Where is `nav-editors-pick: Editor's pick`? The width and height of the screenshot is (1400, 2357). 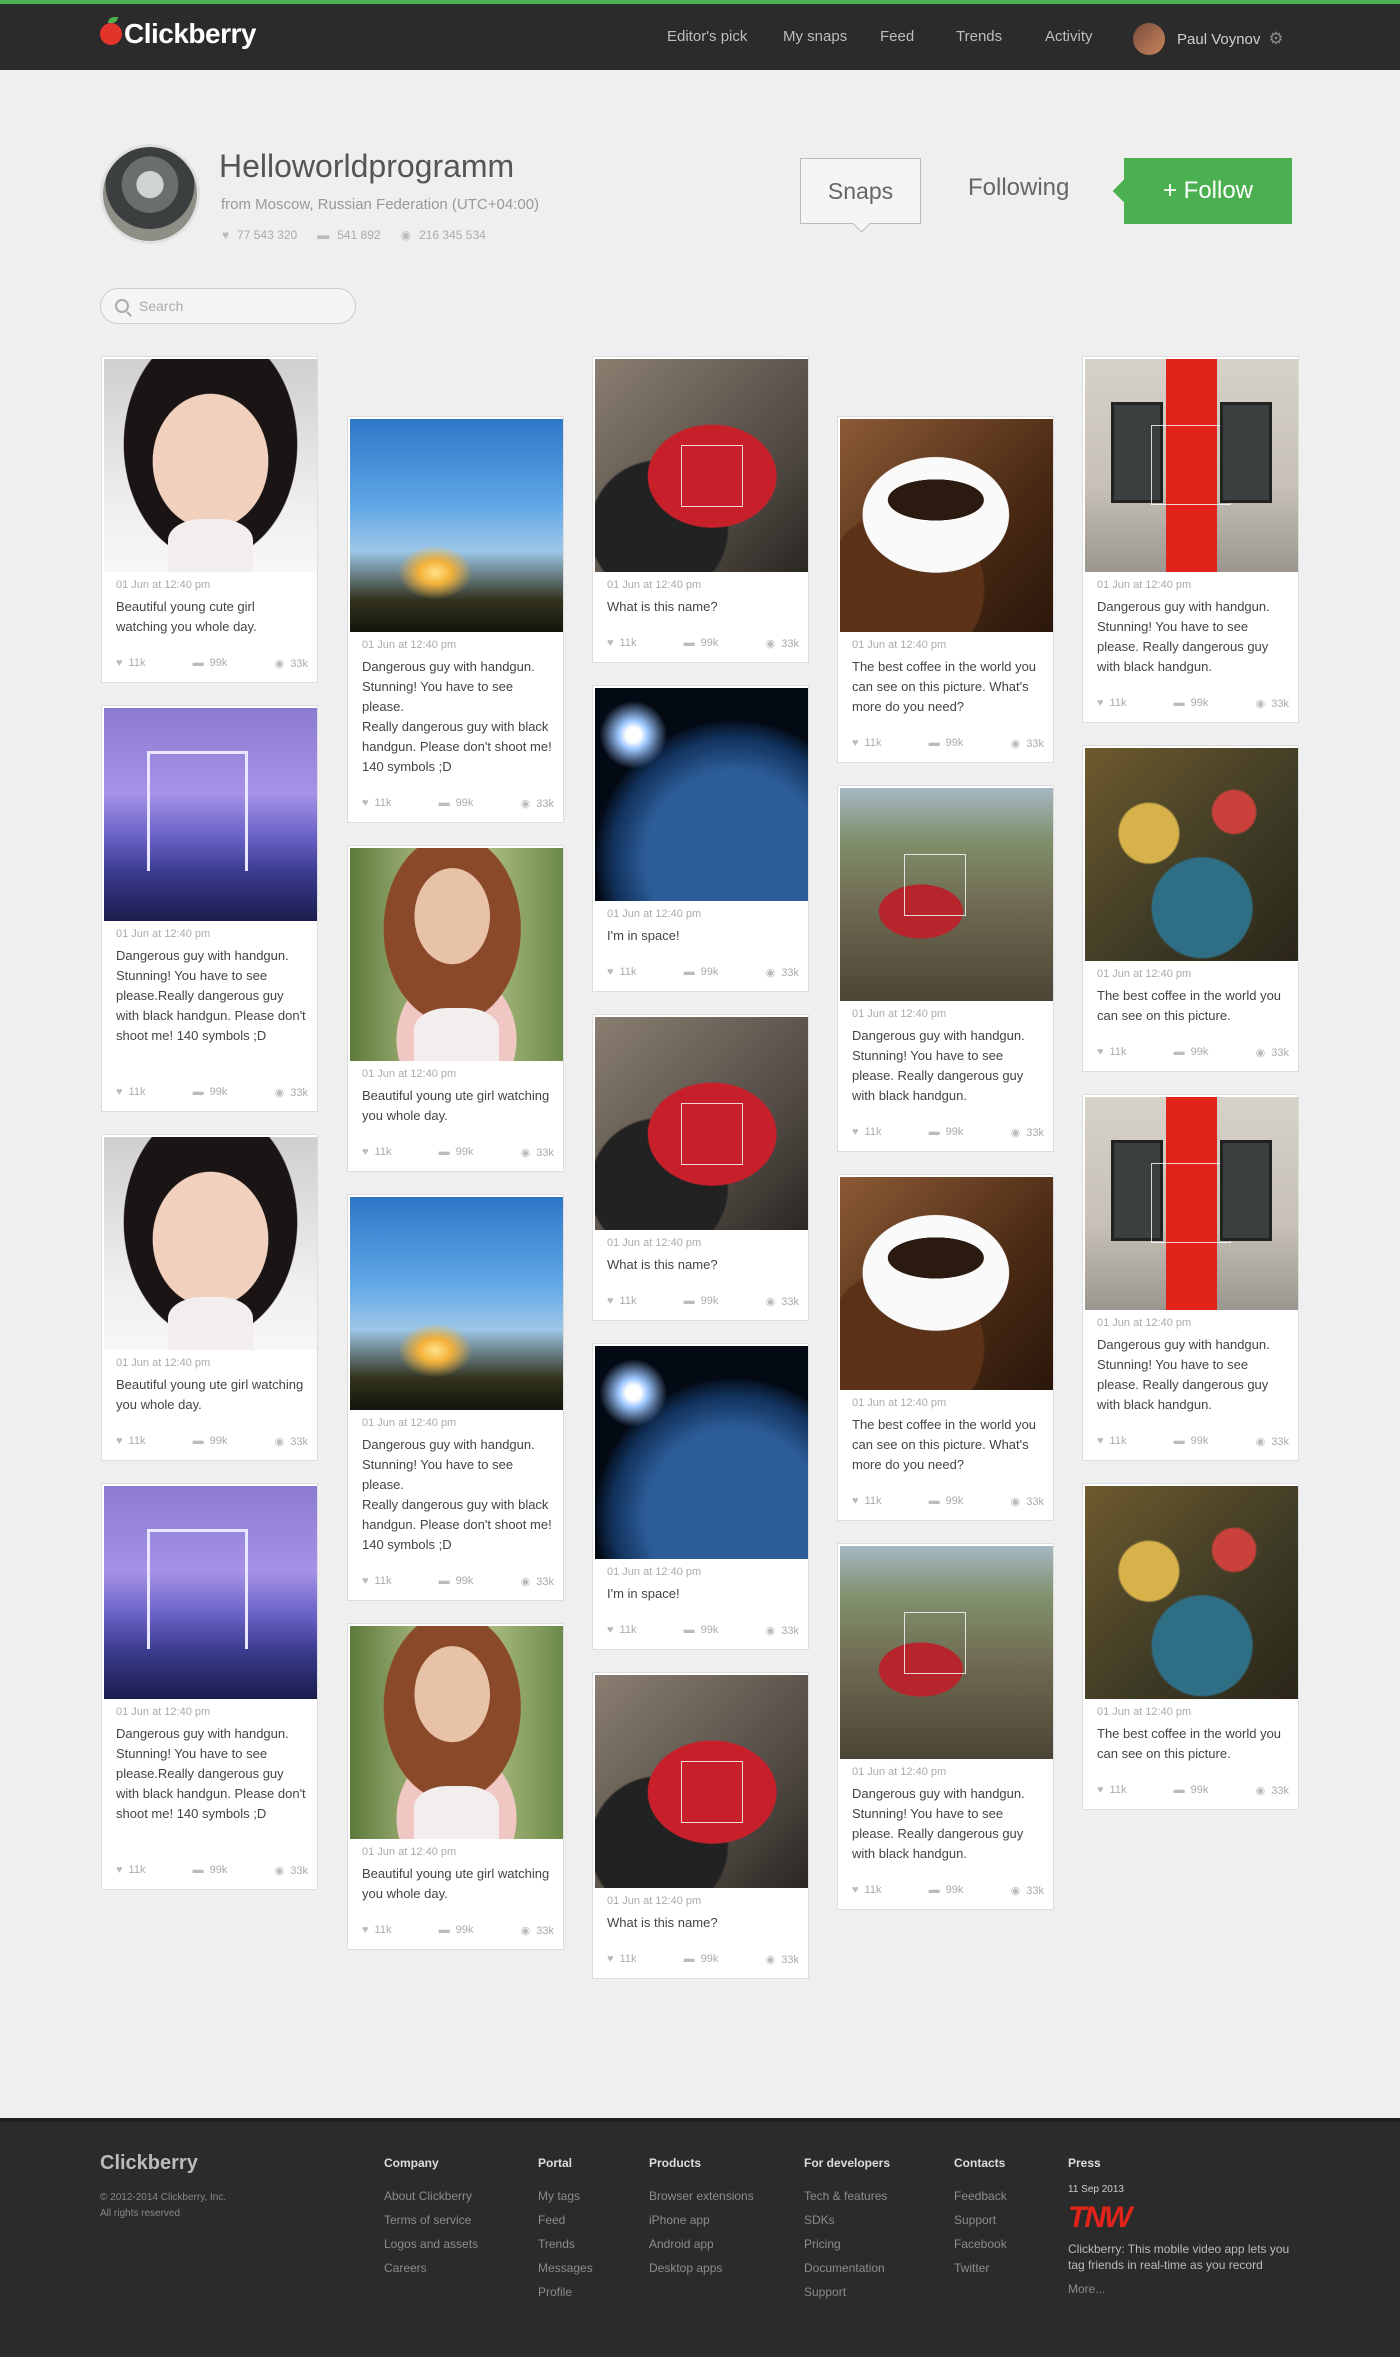
nav-editors-pick: Editor's pick is located at coordinates (707, 36).